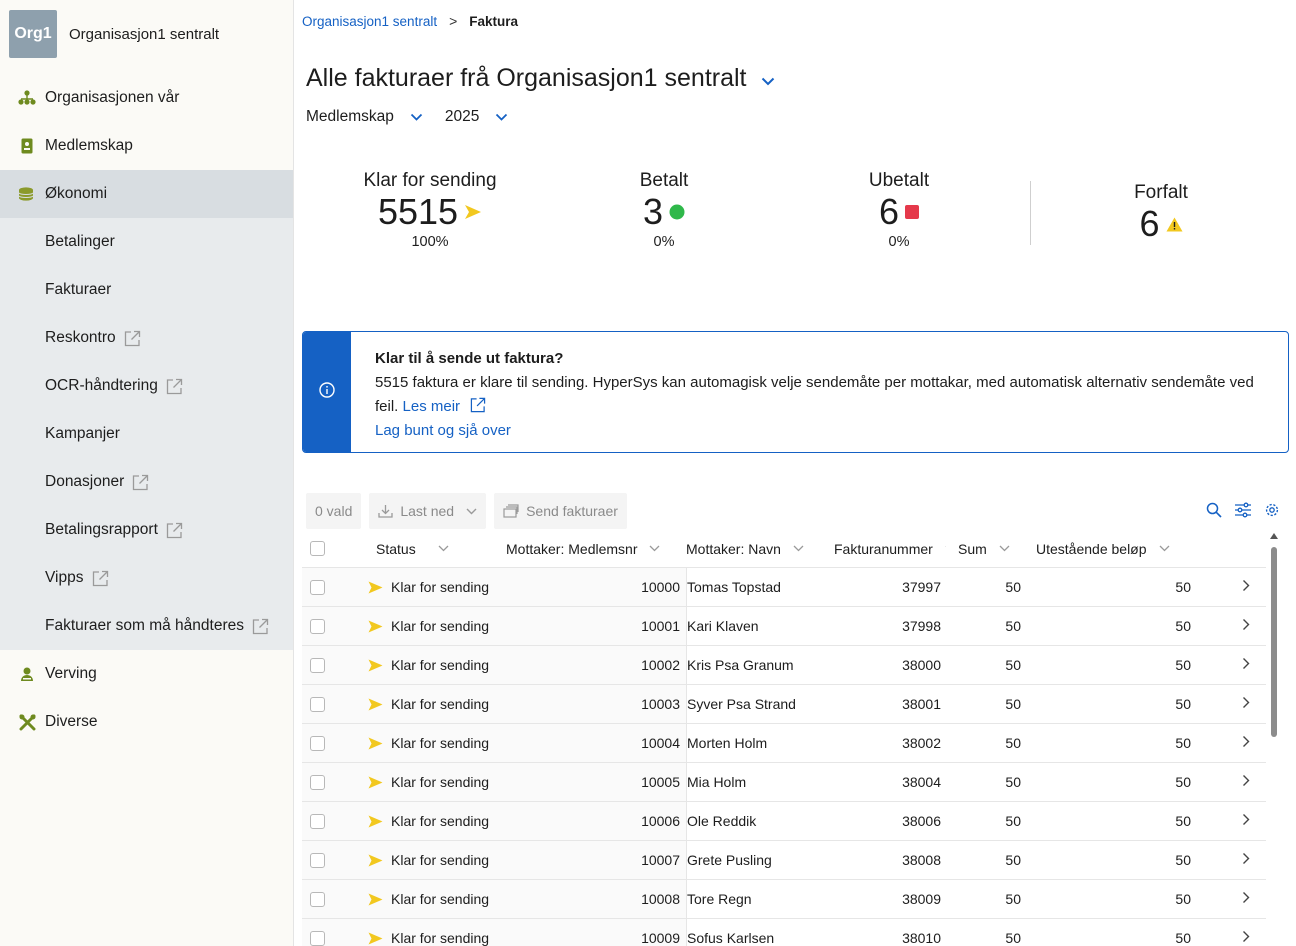 The height and width of the screenshot is (946, 1296). Describe the element at coordinates (146, 242) in the screenshot. I see `sidebar-subitem-betalinger: Betalinger` at that location.